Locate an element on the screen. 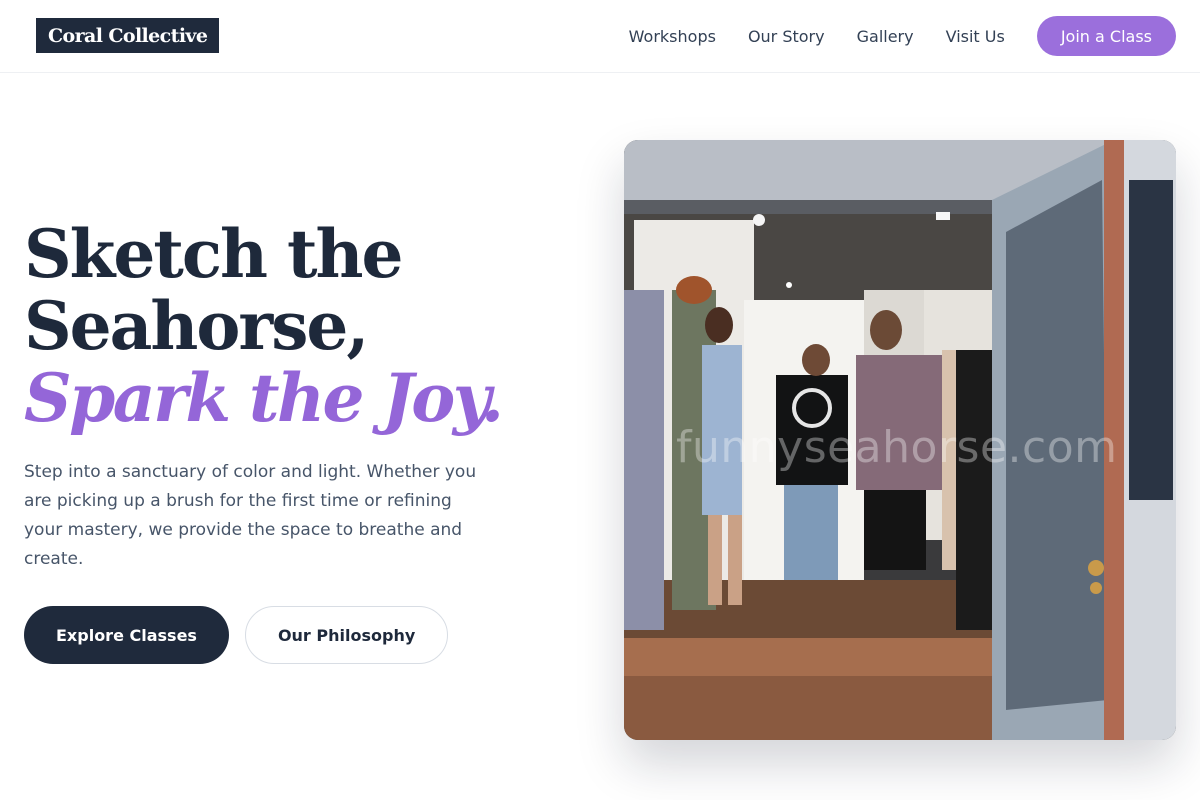 Image resolution: width=1200 pixels, height=800 pixels. our-philosophy-button: Our Philosophy is located at coordinates (346, 635).